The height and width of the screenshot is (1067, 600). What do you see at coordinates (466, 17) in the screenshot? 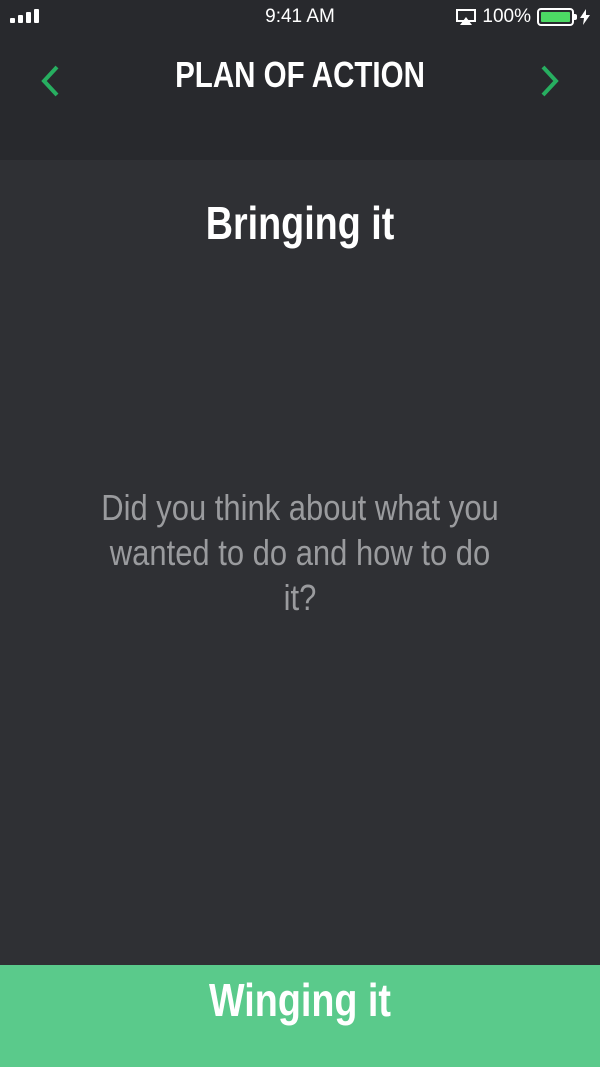
I see `airplay-icon` at bounding box center [466, 17].